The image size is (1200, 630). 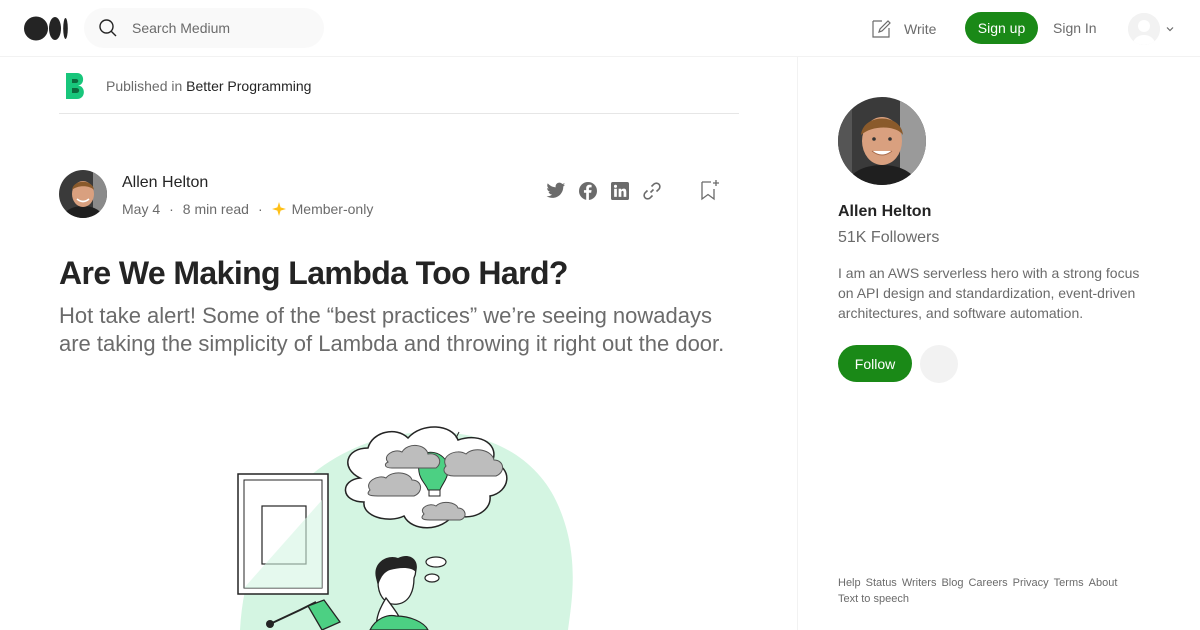 What do you see at coordinates (405, 528) in the screenshot?
I see `article-hero-illustration` at bounding box center [405, 528].